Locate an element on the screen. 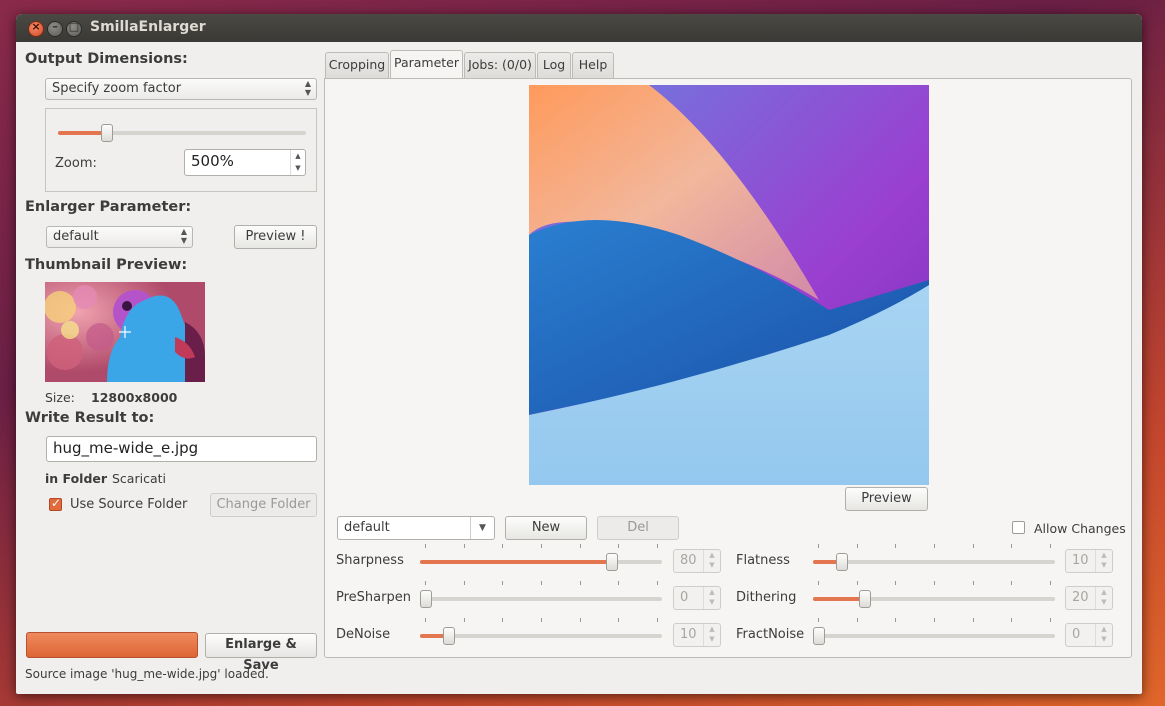 Image resolution: width=1165 pixels, height=706 pixels. sharpness-slider is located at coordinates (541, 562).